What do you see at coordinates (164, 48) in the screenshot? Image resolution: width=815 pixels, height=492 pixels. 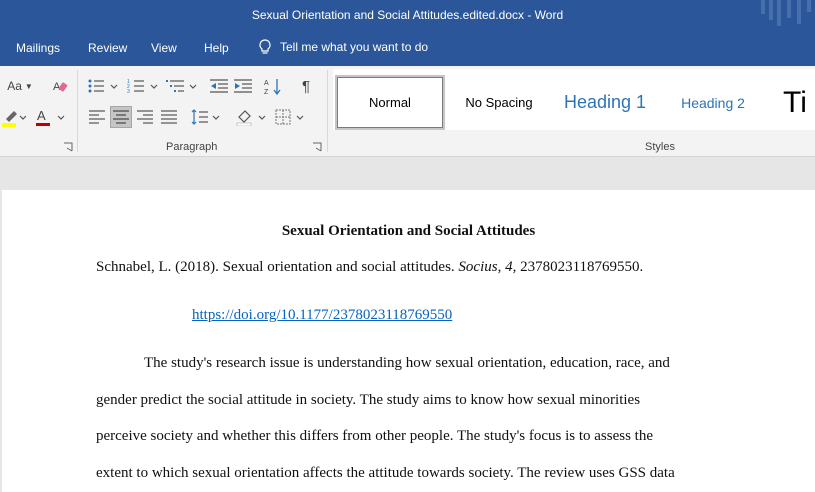 I see `tab-view: View` at bounding box center [164, 48].